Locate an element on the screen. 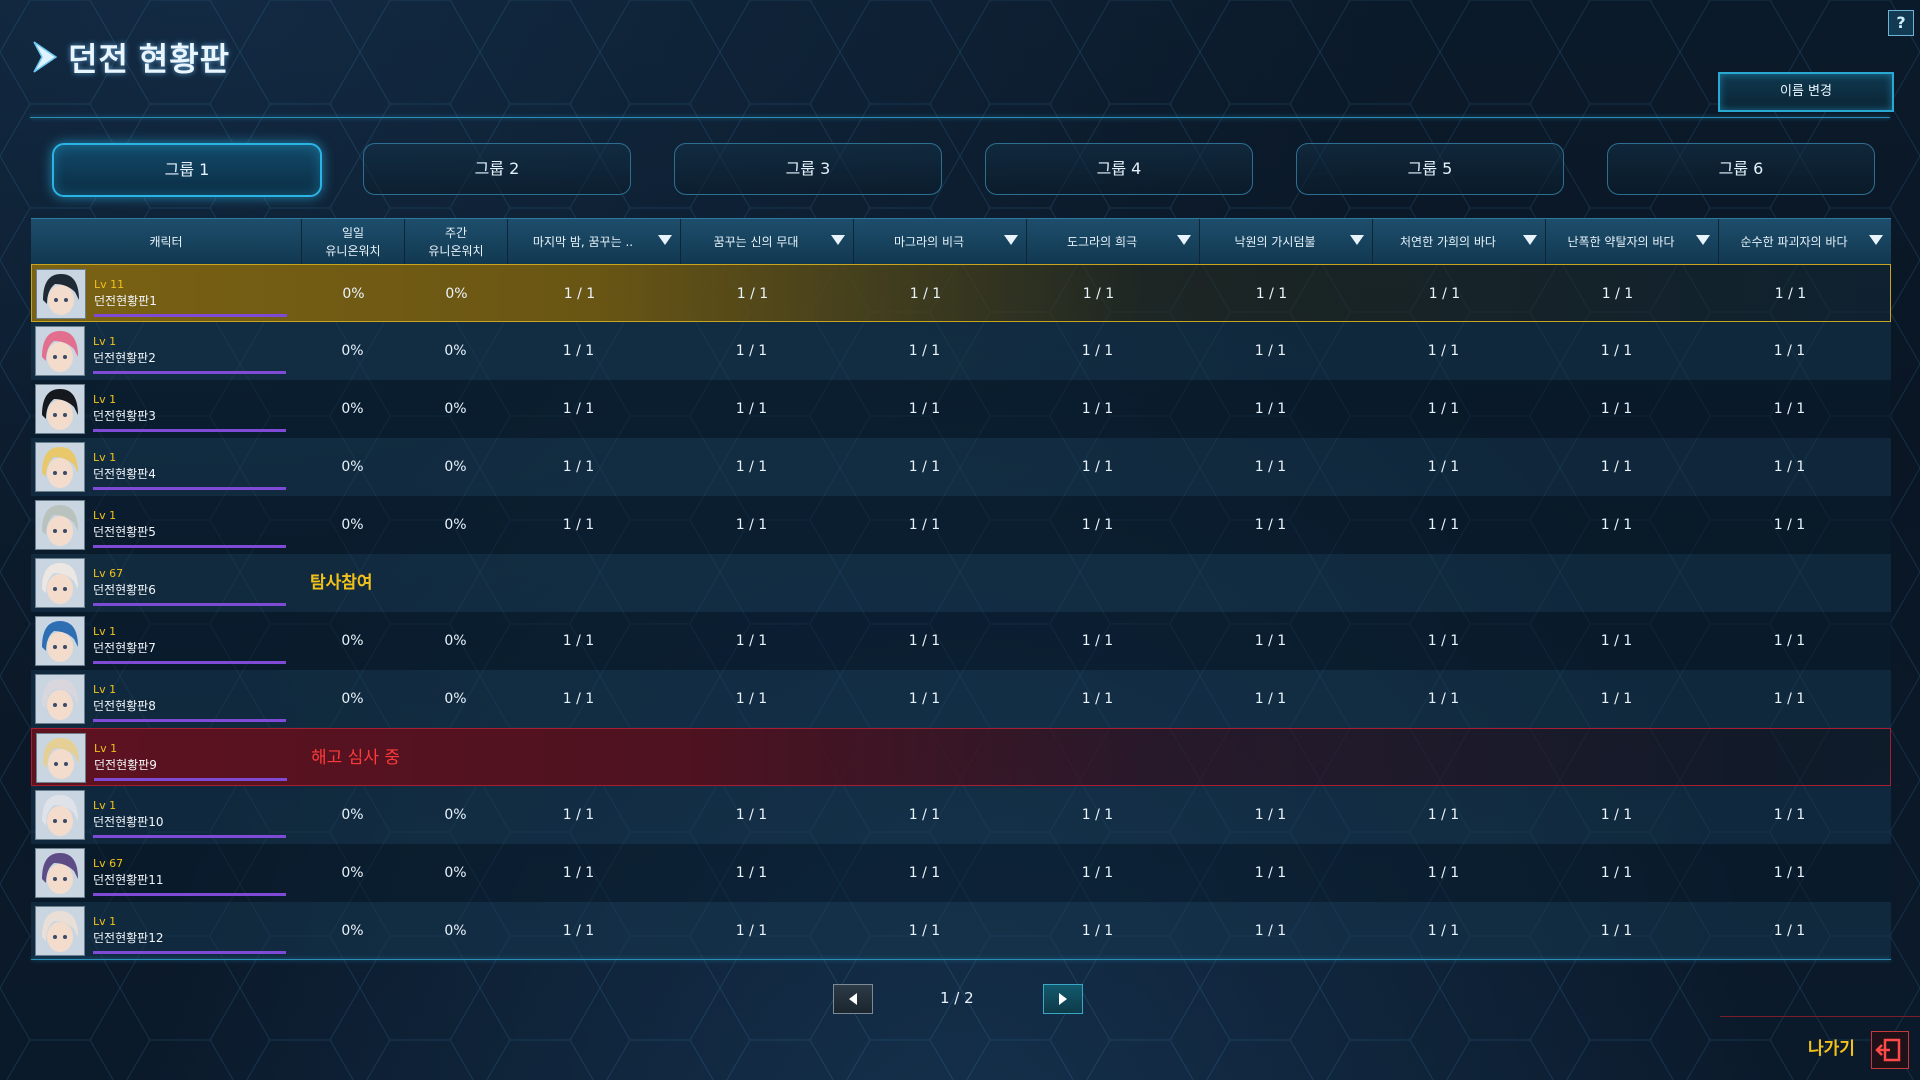 This screenshot has height=1080, width=1920. column-header-dungeon-2: 꿈꾸는 신의 무대 is located at coordinates (766, 241).